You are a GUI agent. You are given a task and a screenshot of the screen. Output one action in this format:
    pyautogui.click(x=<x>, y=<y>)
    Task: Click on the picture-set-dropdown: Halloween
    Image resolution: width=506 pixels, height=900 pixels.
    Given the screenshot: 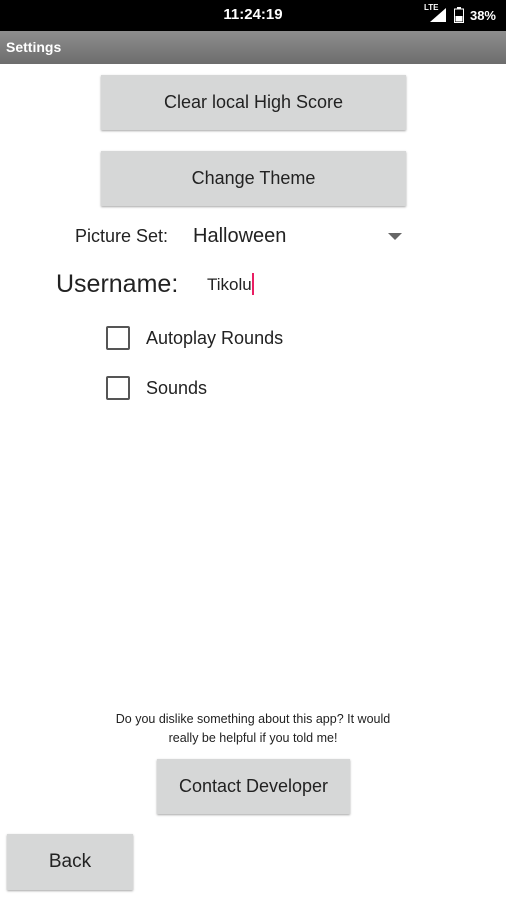 What is the action you would take?
    pyautogui.click(x=300, y=237)
    